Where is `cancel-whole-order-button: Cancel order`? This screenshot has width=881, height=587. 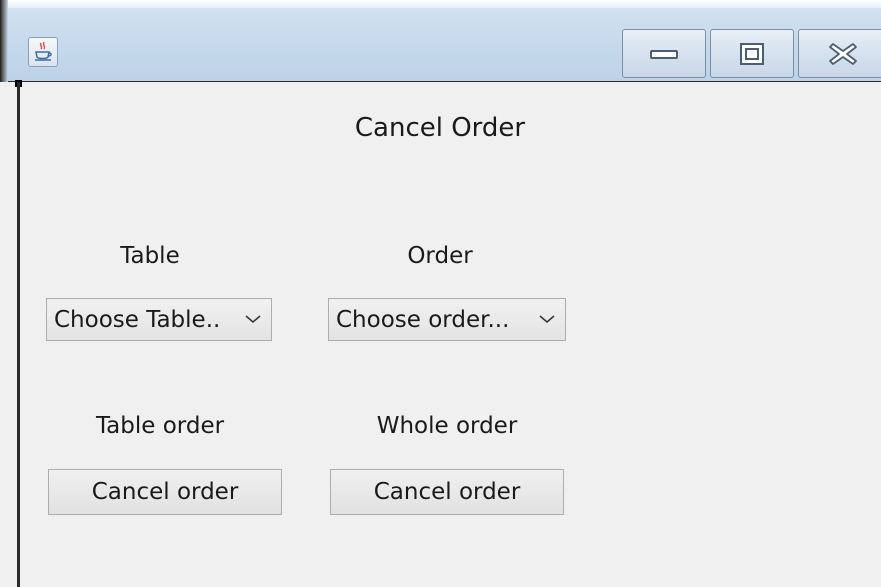 cancel-whole-order-button: Cancel order is located at coordinates (447, 492).